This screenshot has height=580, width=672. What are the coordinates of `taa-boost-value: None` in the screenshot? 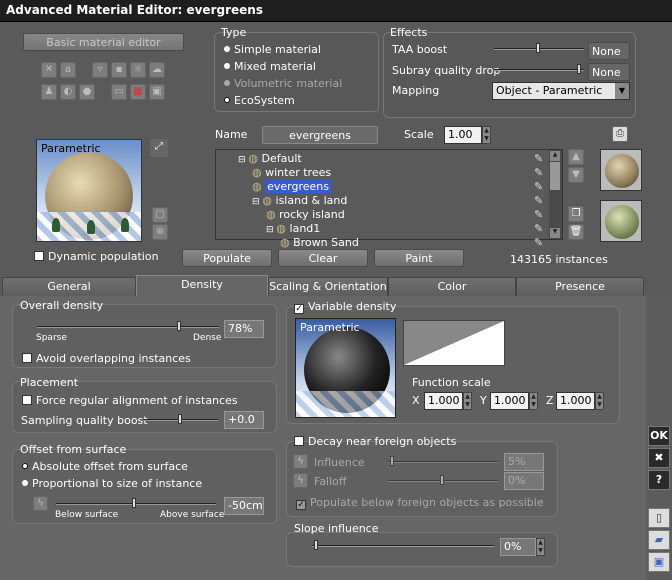 It's located at (609, 51).